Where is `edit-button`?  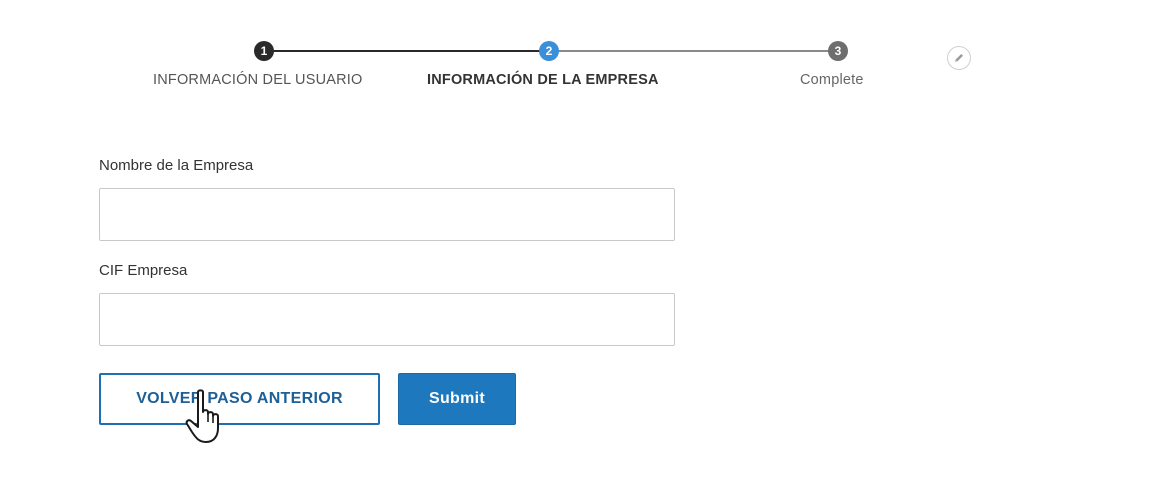 edit-button is located at coordinates (959, 58).